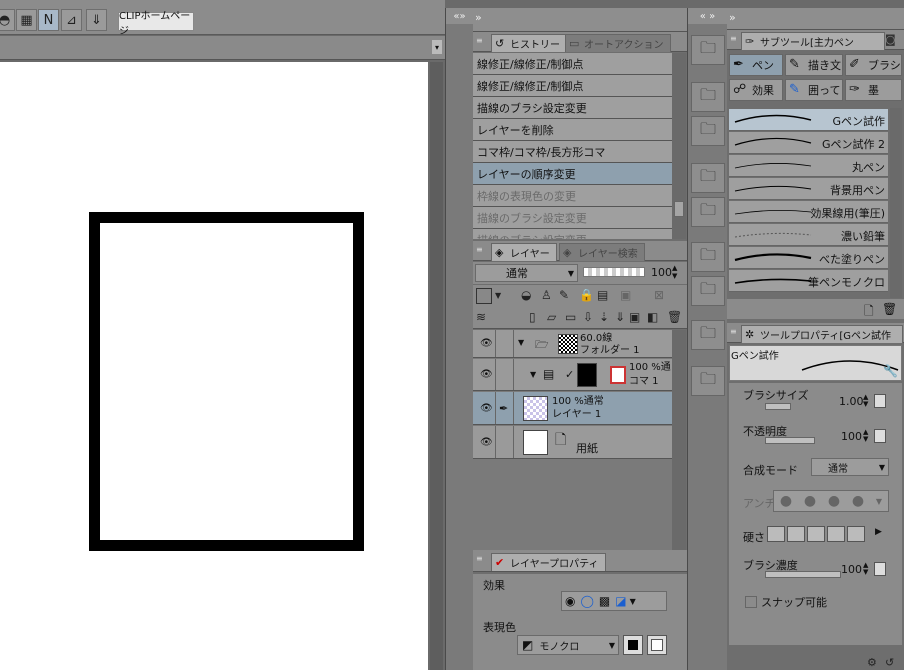 Image resolution: width=904 pixels, height=670 pixels. I want to click on folder-people-icon: 🗀, so click(708, 257).